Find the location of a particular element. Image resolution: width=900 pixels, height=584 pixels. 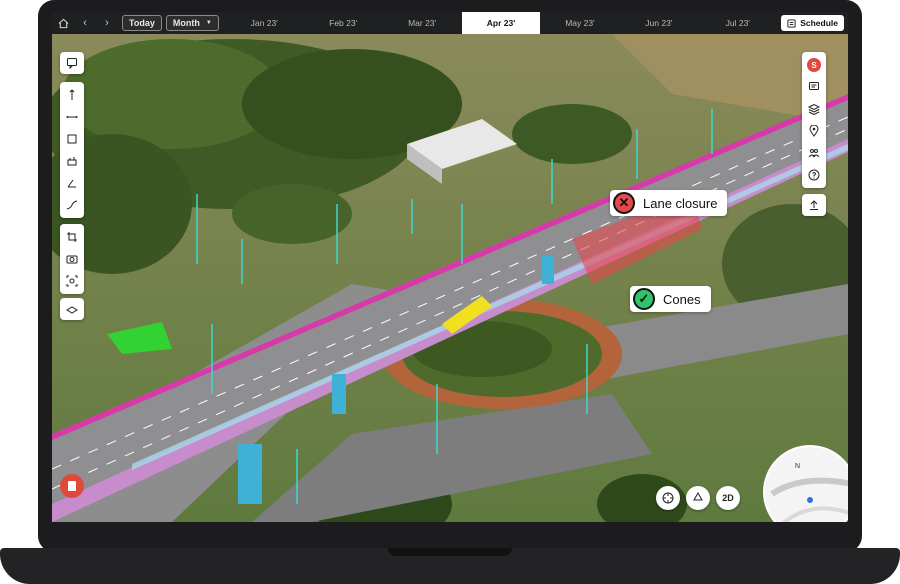

check-circle-icon: ✓ is located at coordinates (644, 299).